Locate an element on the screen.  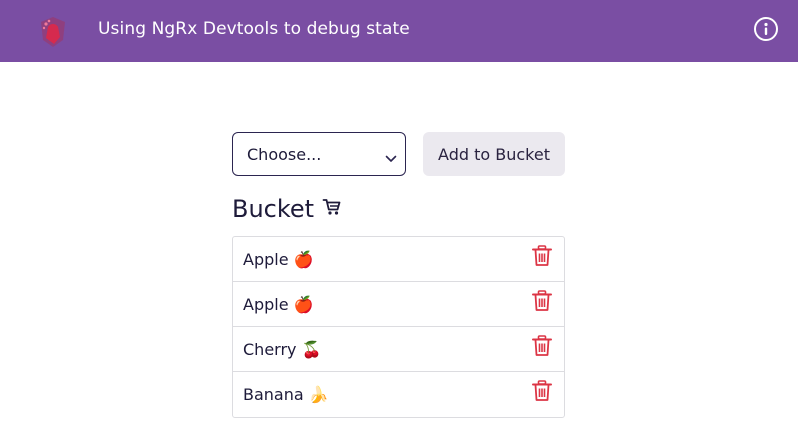
bucket-item: Cherry 🍒 is located at coordinates (398, 349).